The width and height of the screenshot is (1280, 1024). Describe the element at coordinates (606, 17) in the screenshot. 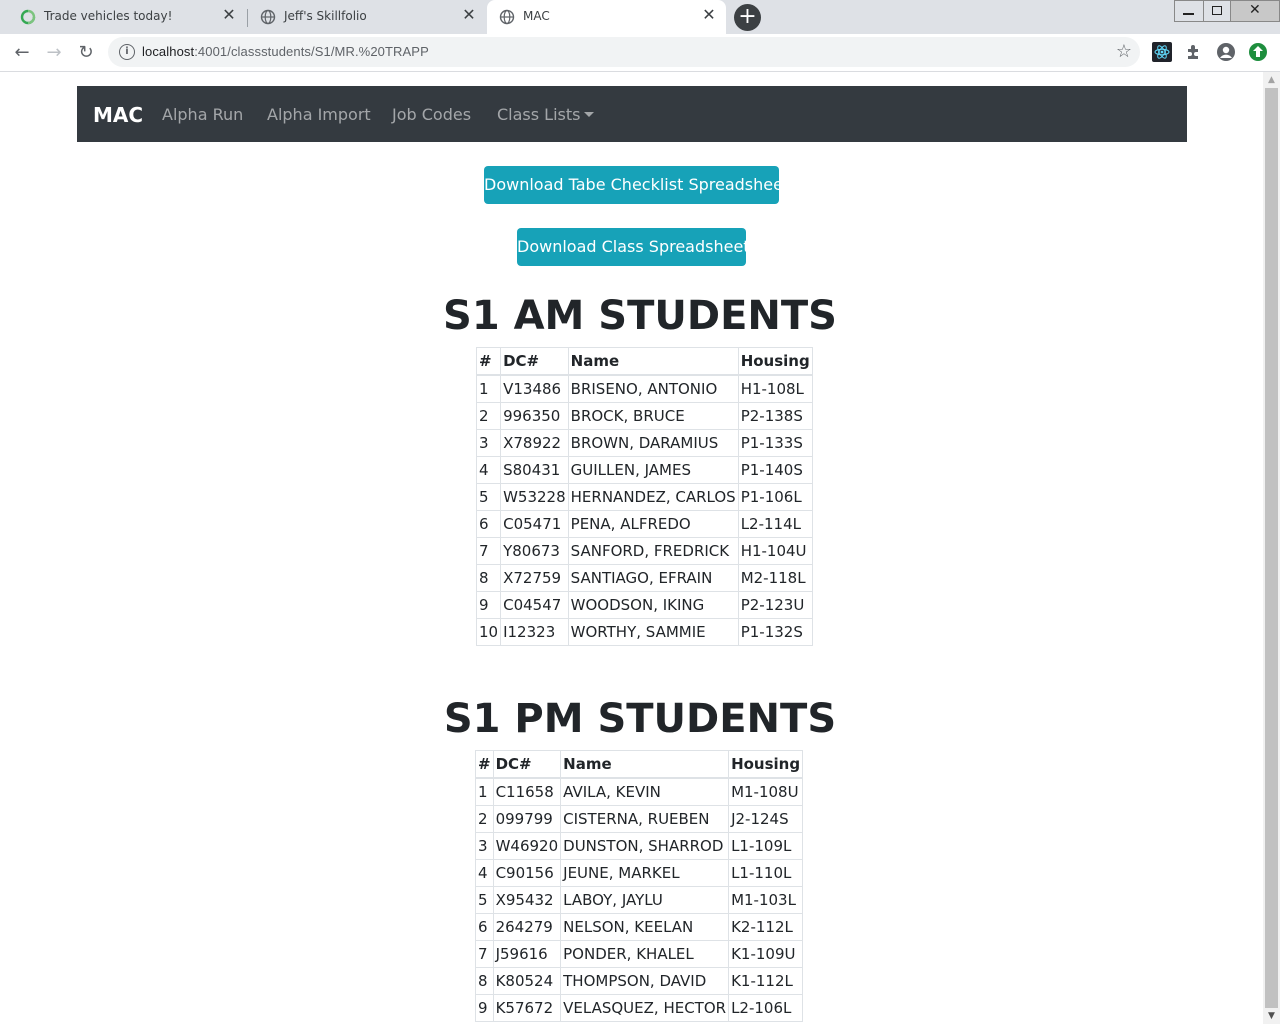

I see `browser-tab-active: MAC ✕` at that location.